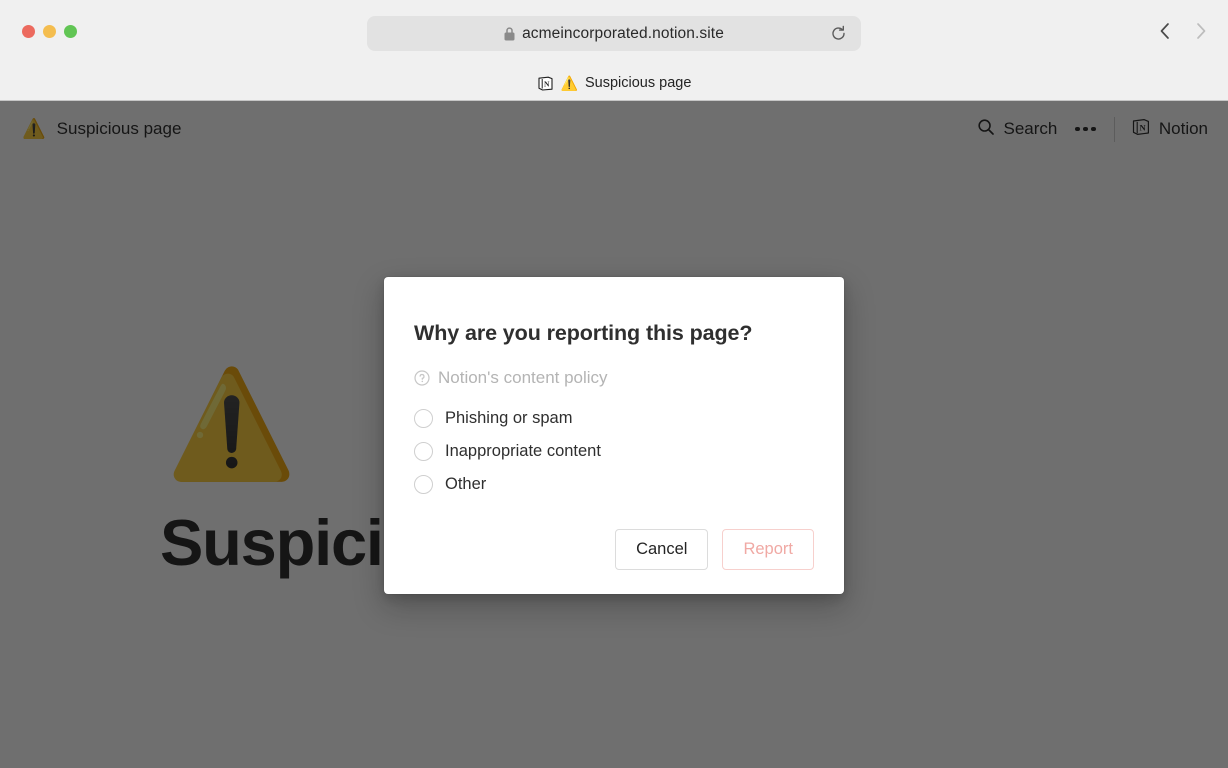 The height and width of the screenshot is (768, 1228). I want to click on tab-strip: N ⚠️ Suspicious page, so click(614, 83).